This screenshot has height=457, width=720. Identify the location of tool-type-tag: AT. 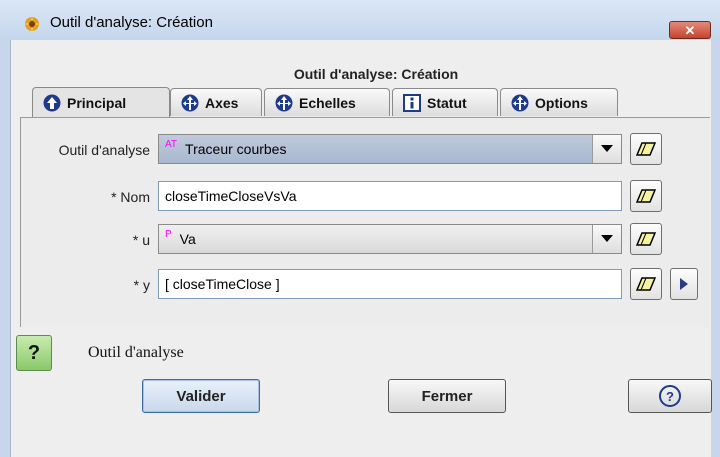
(171, 144).